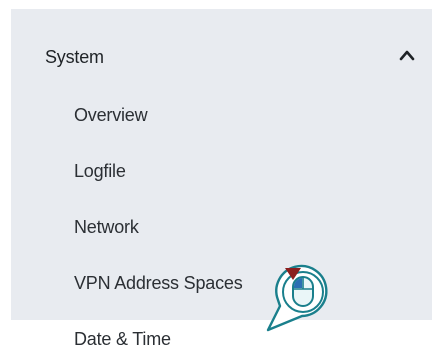 The image size is (432, 356). What do you see at coordinates (297, 298) in the screenshot?
I see `mouse-click-icon` at bounding box center [297, 298].